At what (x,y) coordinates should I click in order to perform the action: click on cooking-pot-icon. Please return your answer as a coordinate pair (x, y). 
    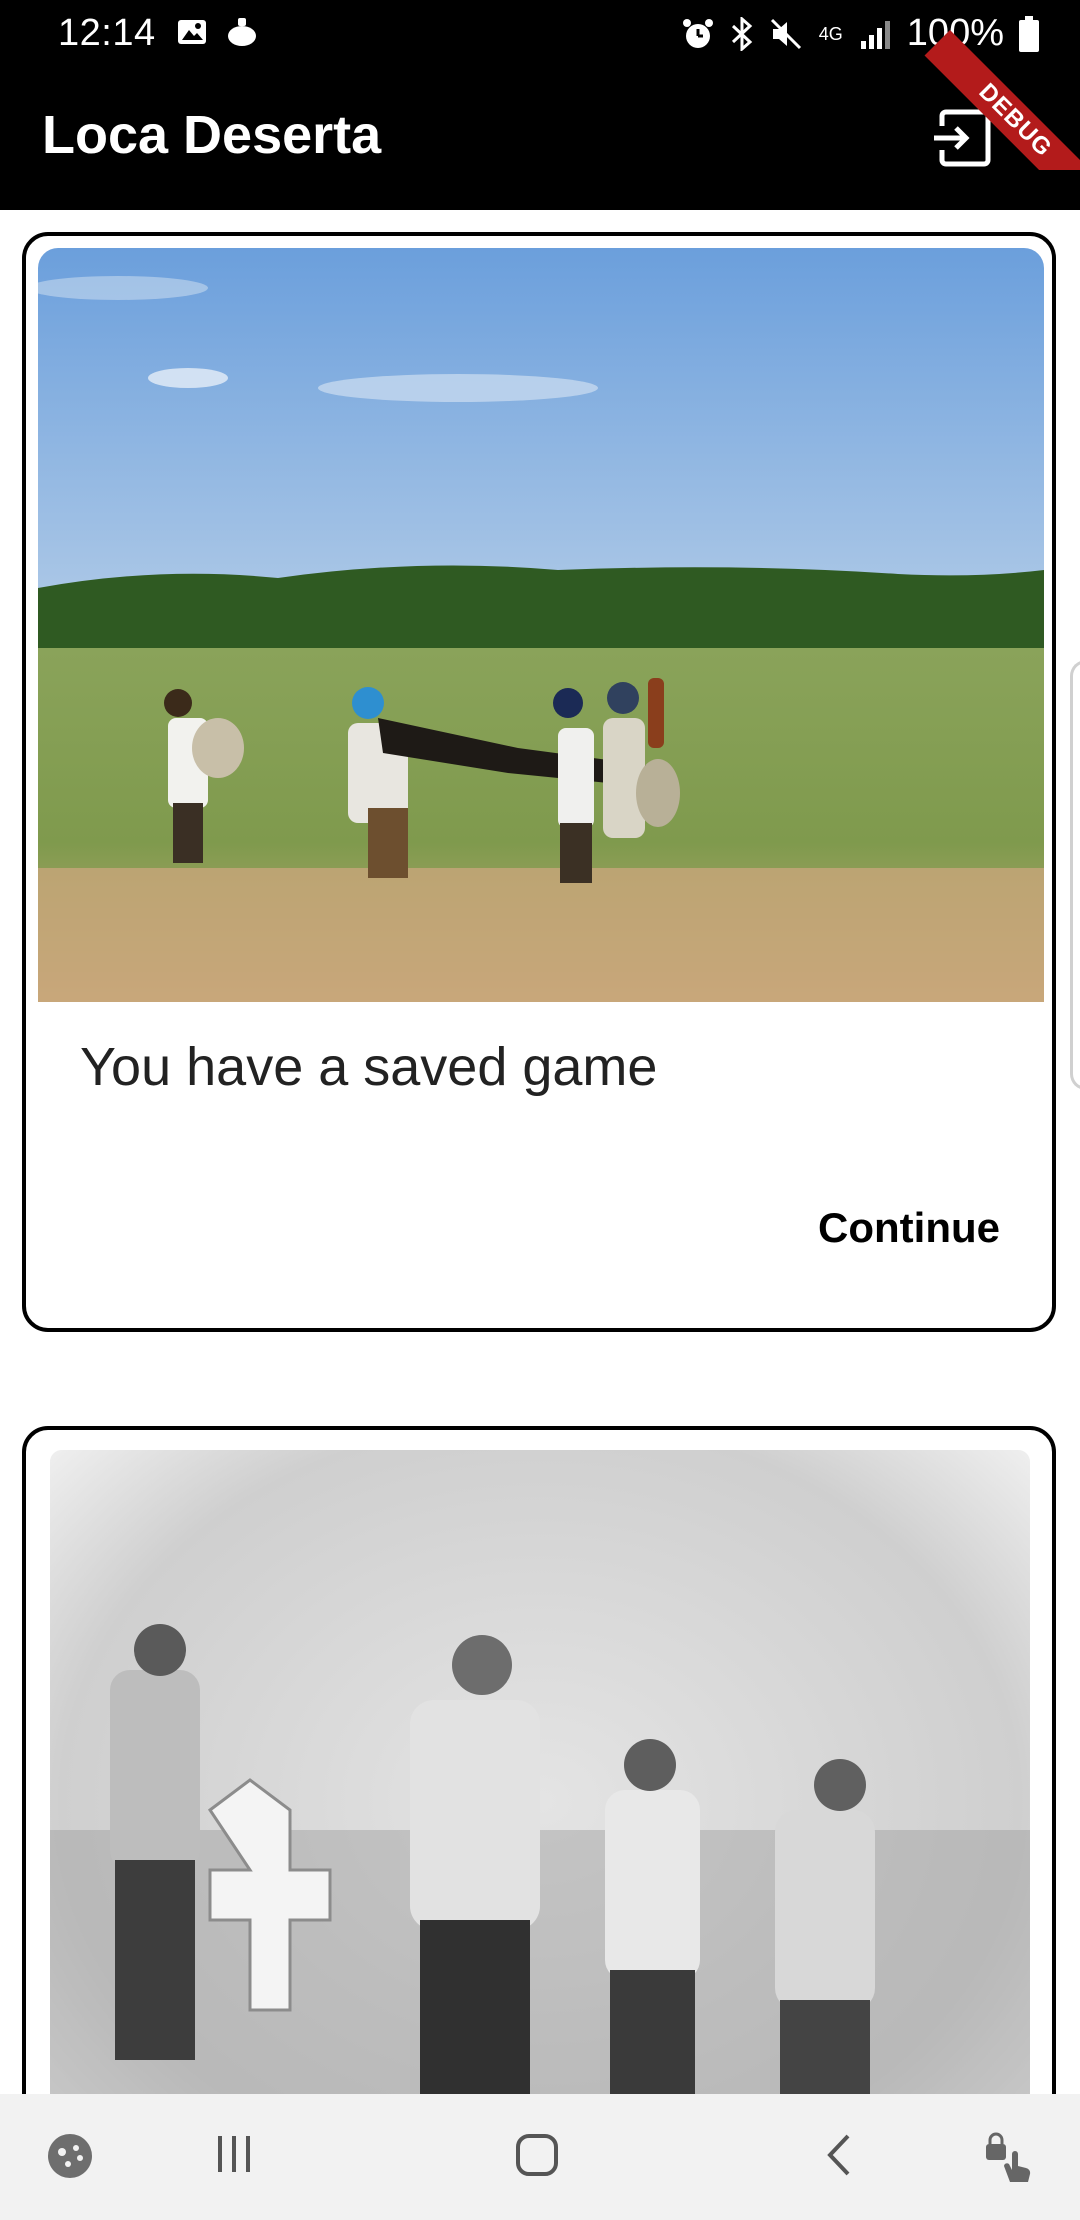
    Looking at the image, I should click on (242, 32).